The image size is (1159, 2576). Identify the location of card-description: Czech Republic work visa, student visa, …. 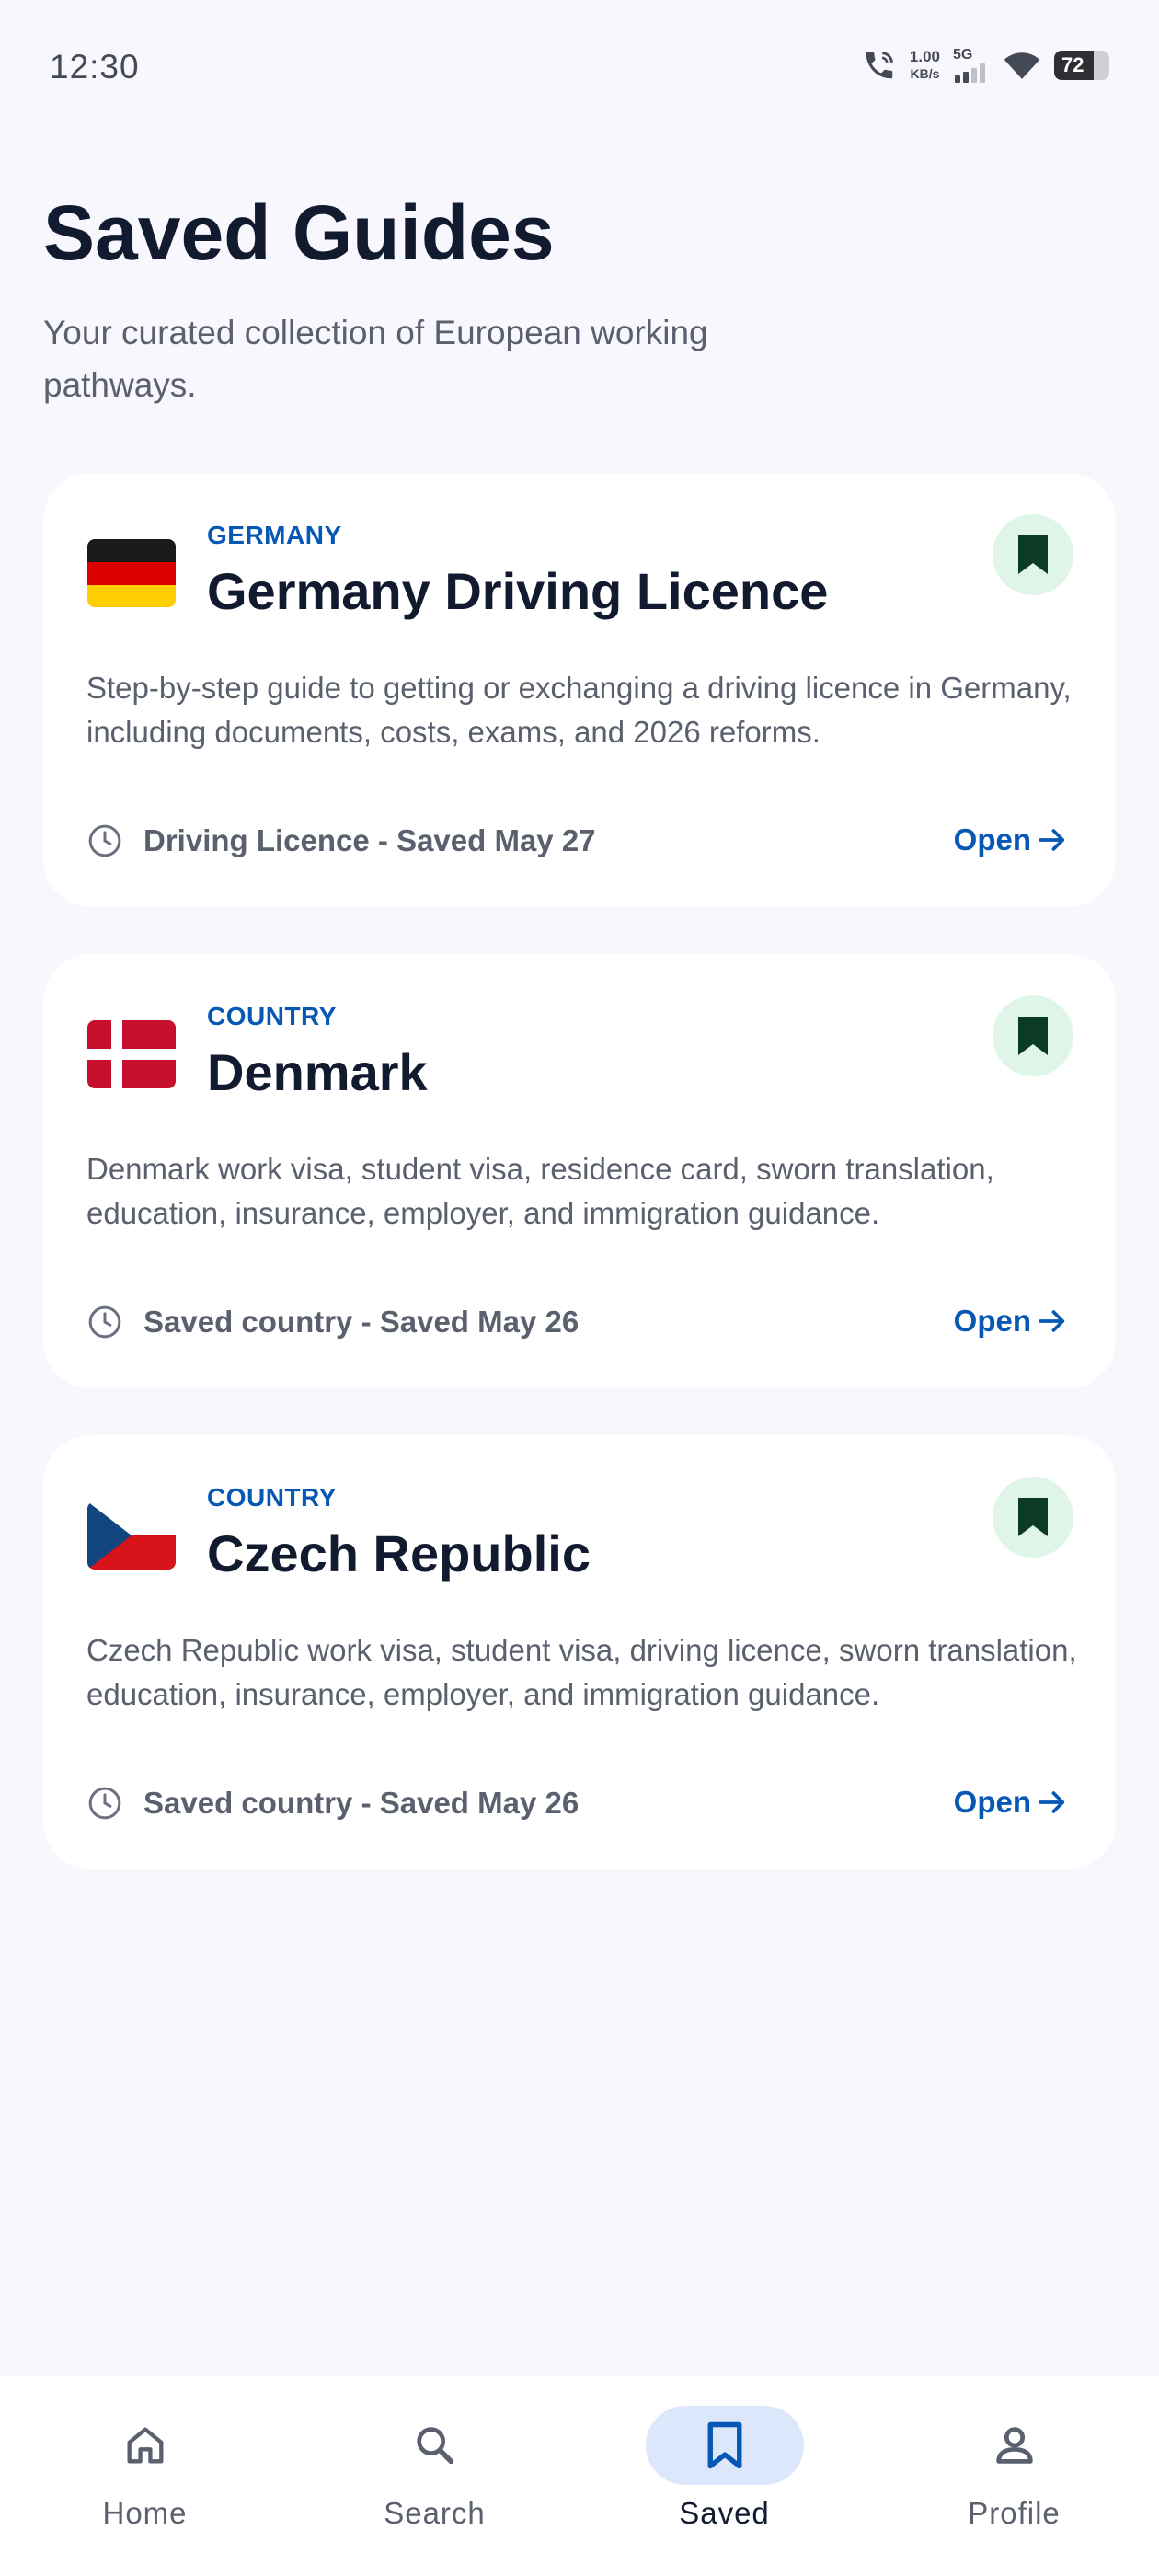
(581, 1672).